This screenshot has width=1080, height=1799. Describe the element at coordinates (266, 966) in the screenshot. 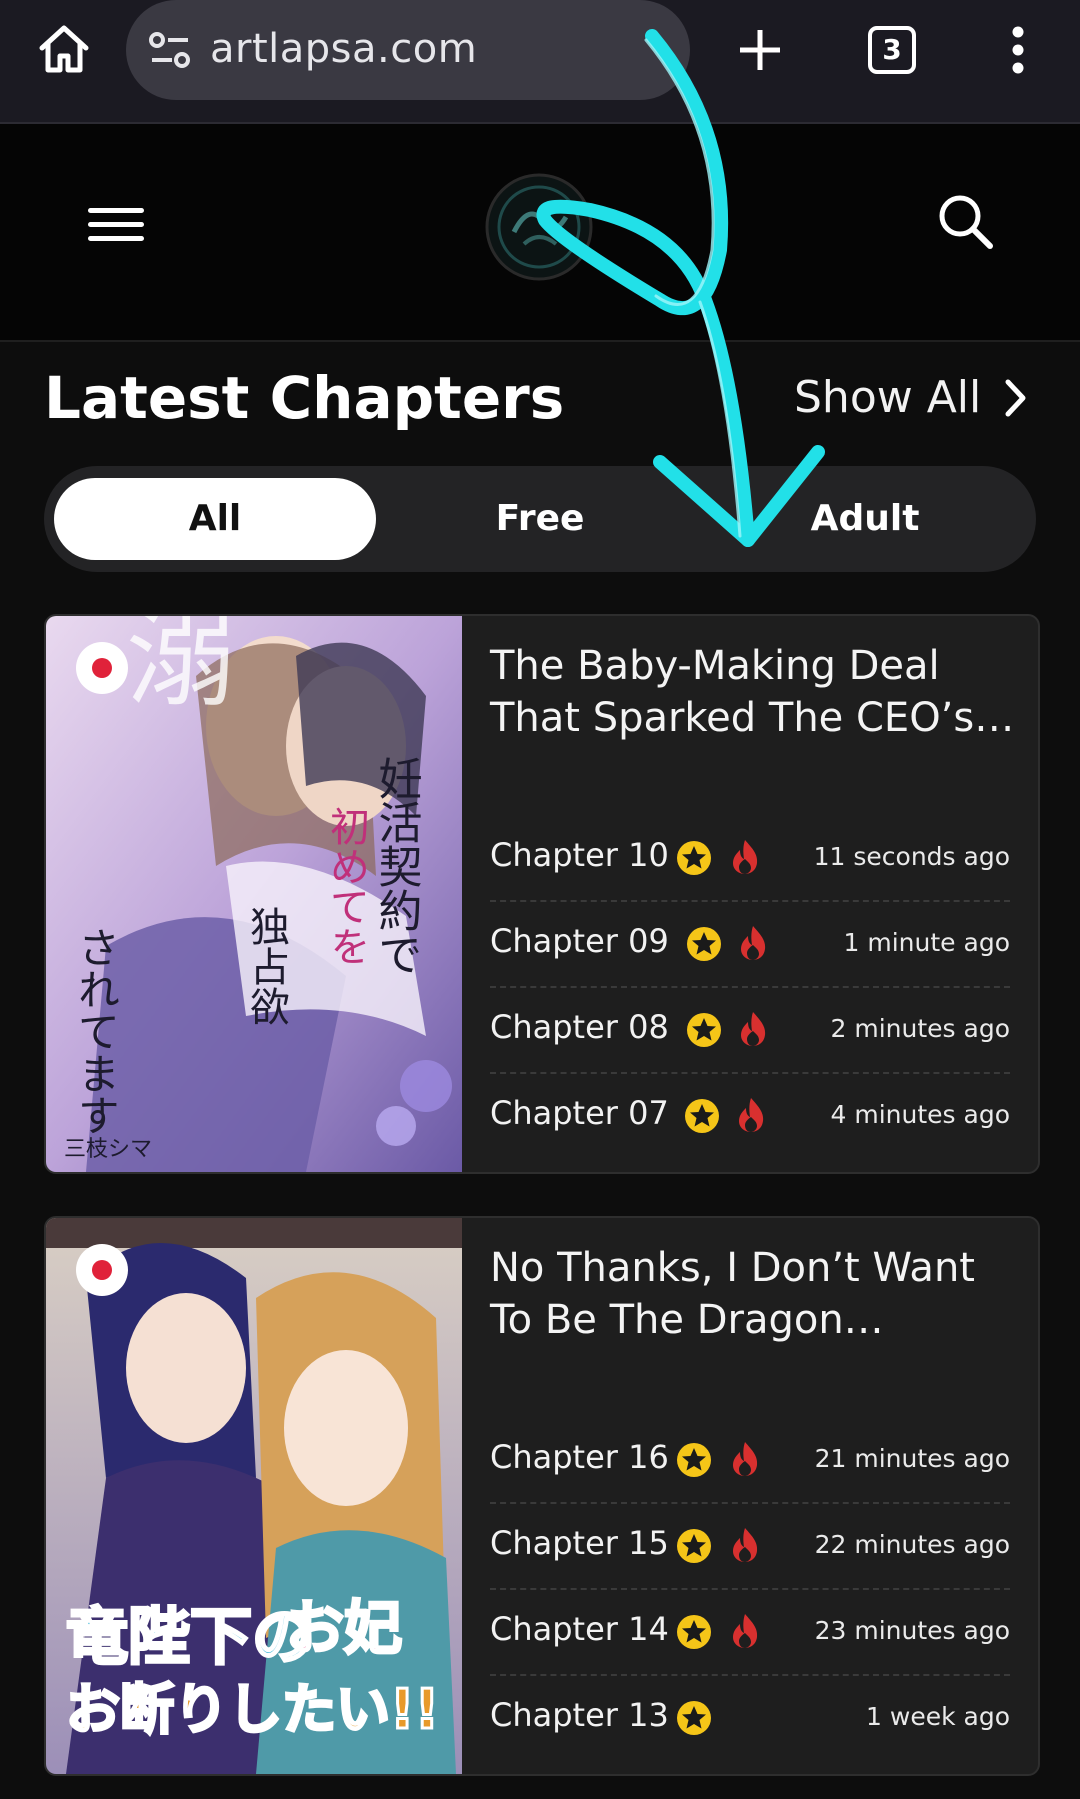

I see `svg-text: 独占欲` at that location.